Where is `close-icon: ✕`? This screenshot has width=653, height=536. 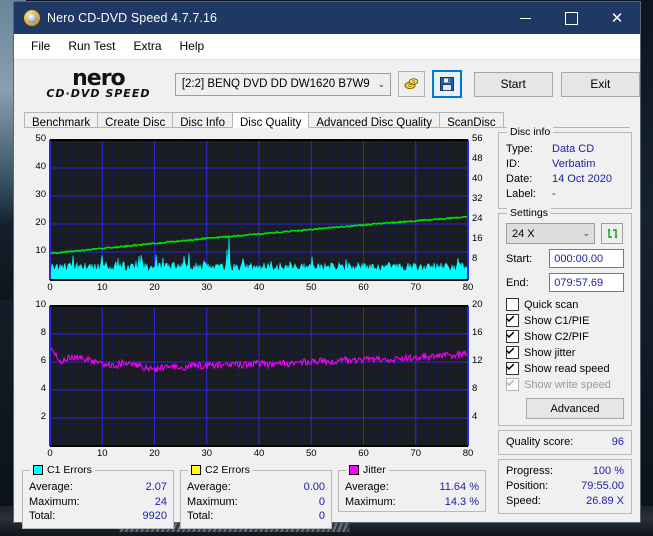
close-icon: ✕ is located at coordinates (617, 18).